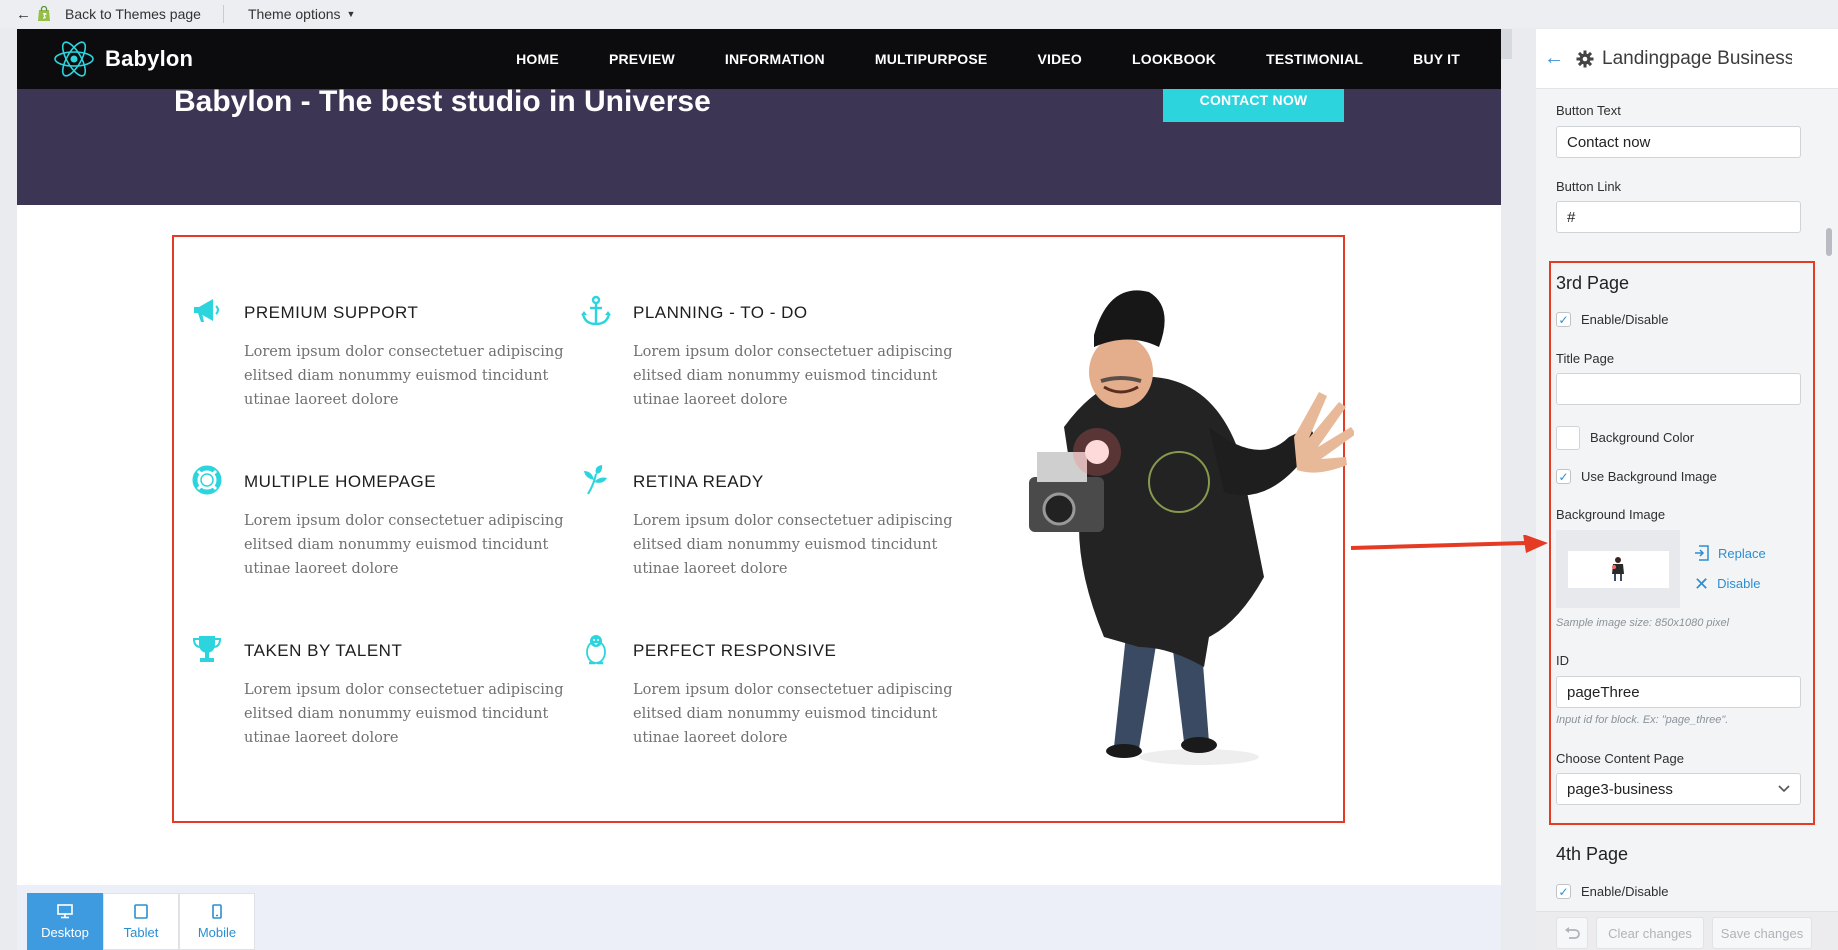  What do you see at coordinates (442, 101) in the screenshot?
I see `hero-title: Babylon - The best studio in Universe` at bounding box center [442, 101].